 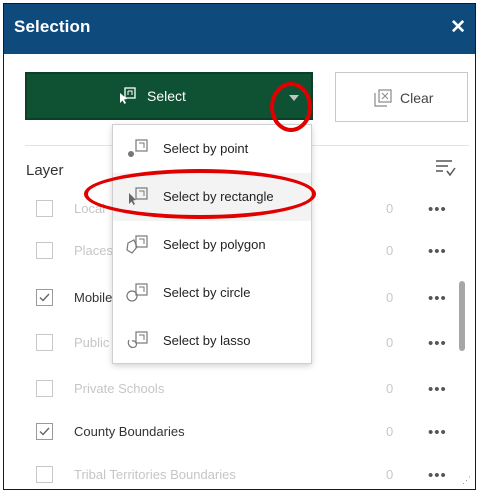 I want to click on circle-select-icon, so click(x=137, y=292).